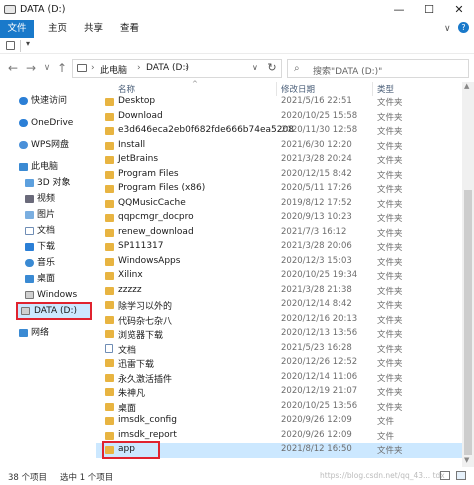  I want to click on file-date: 2020/12/15 8:42, so click(316, 173).